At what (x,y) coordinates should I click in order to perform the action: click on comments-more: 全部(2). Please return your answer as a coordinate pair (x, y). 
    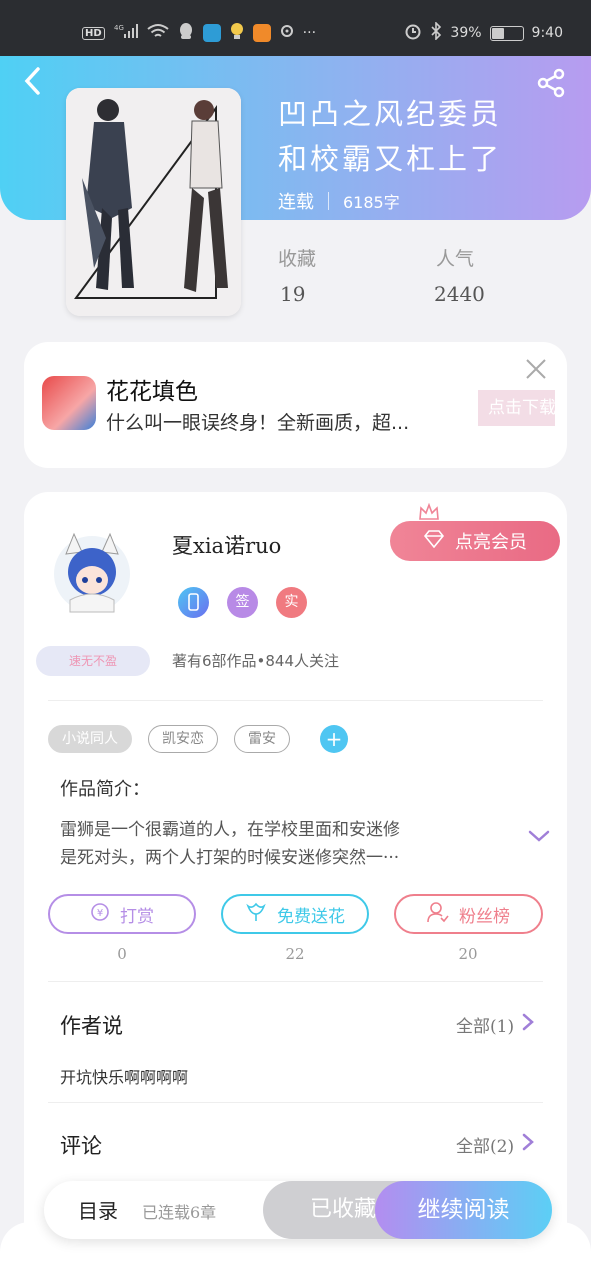
    Looking at the image, I should click on (495, 1144).